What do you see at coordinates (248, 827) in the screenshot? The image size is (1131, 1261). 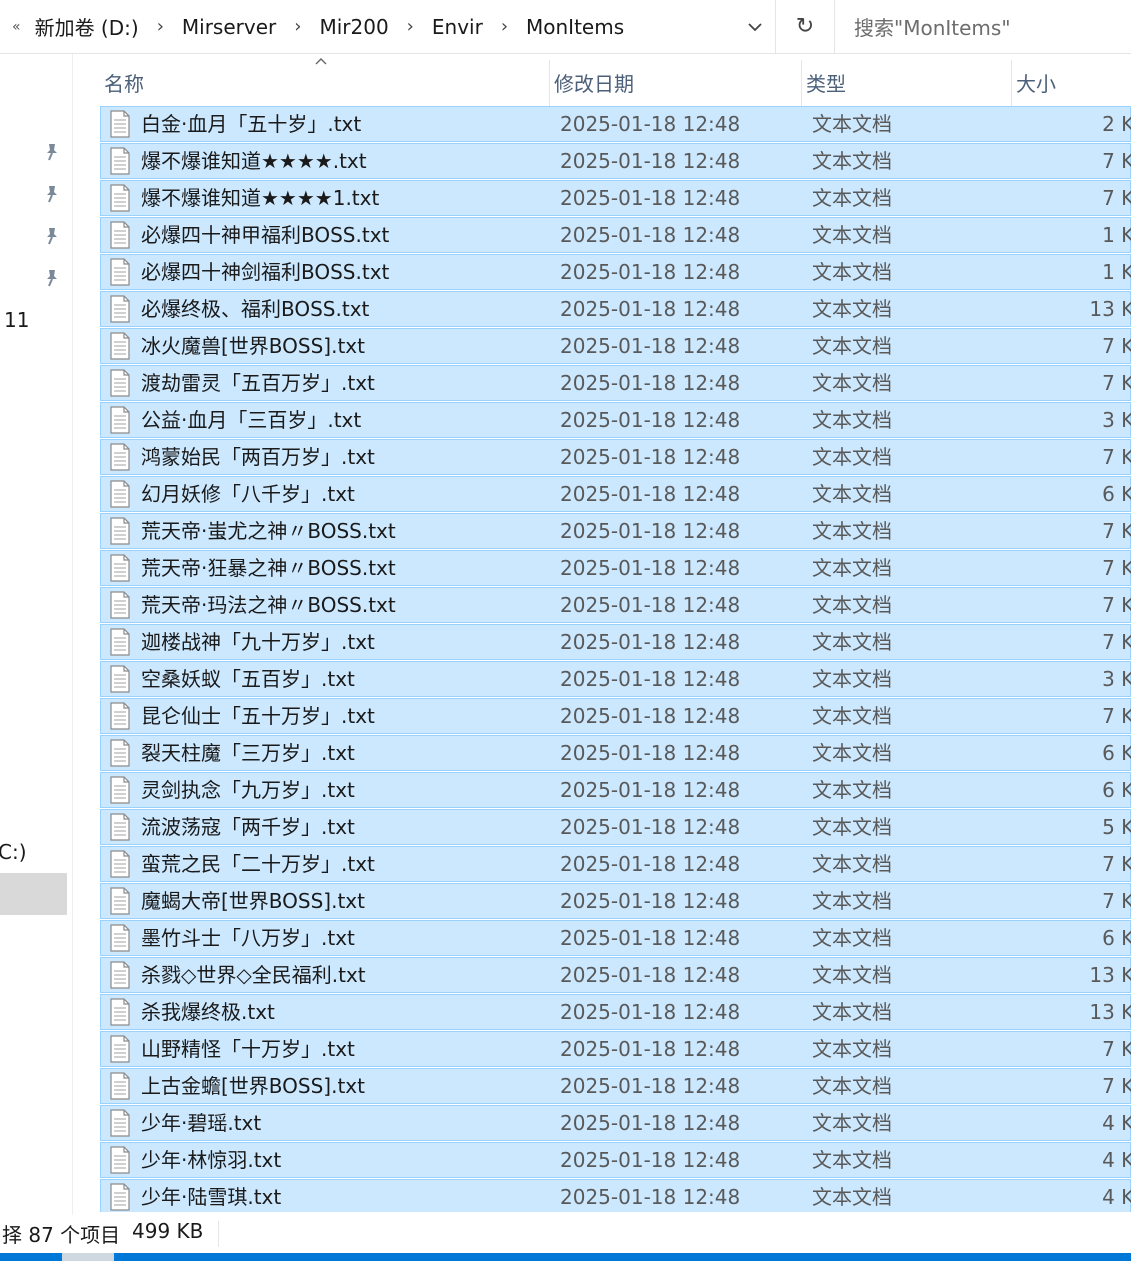 I see `file-name: 流波荡寇「两千岁」.txt` at bounding box center [248, 827].